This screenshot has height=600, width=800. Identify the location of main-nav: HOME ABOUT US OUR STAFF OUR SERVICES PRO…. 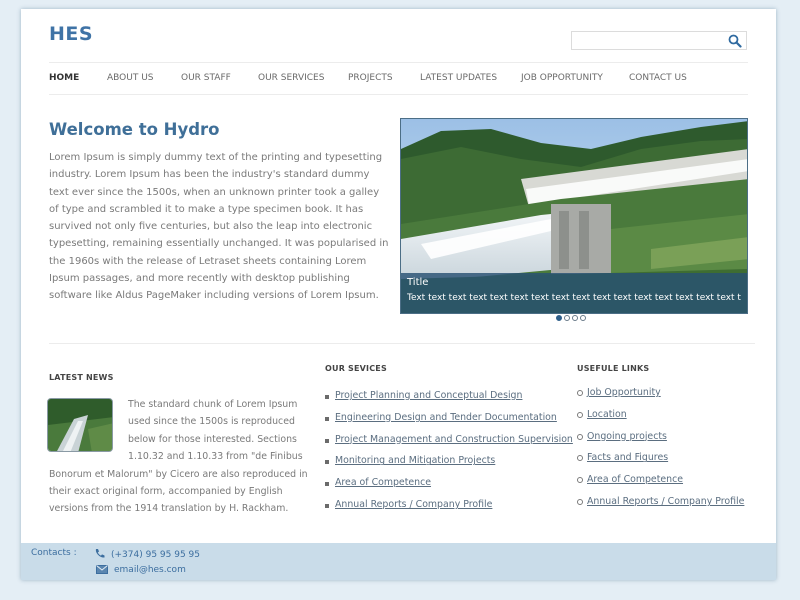
(398, 78).